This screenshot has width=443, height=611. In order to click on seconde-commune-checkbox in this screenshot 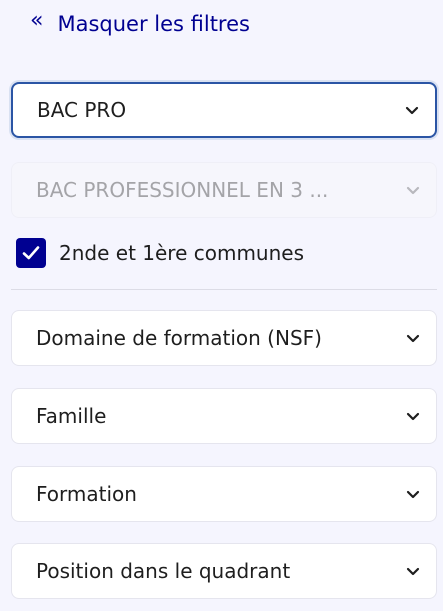, I will do `click(31, 253)`.